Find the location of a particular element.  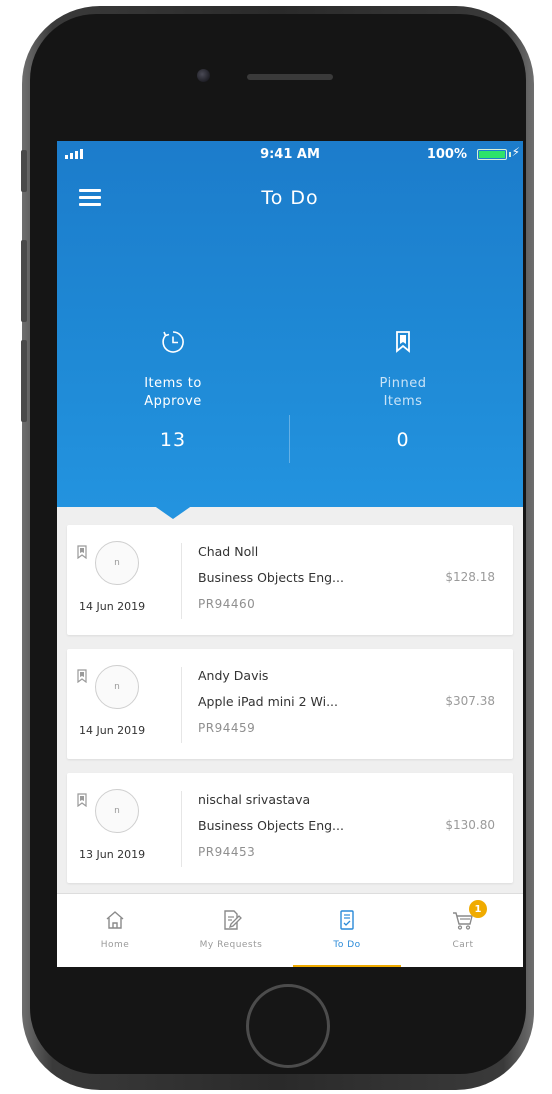

charging-icon: ⚡ is located at coordinates (515, 152).